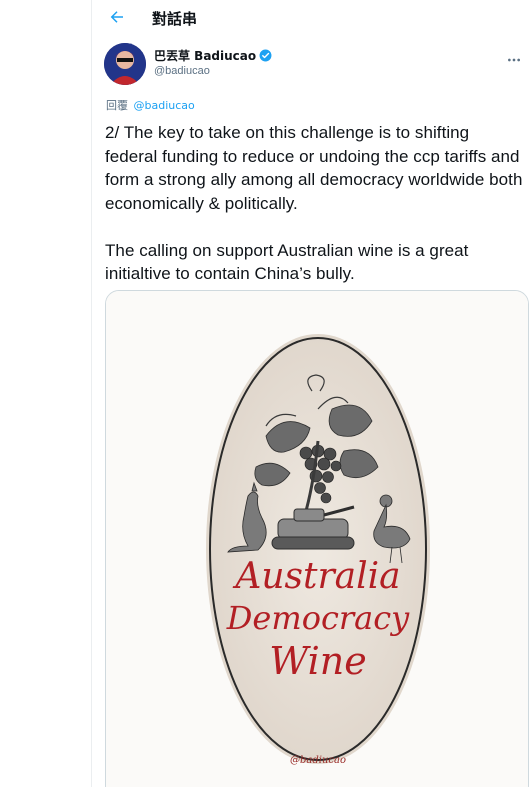  Describe the element at coordinates (312, 65) in the screenshot. I see `tweet-author: 巴丟草 Badiucao @badiucao` at that location.